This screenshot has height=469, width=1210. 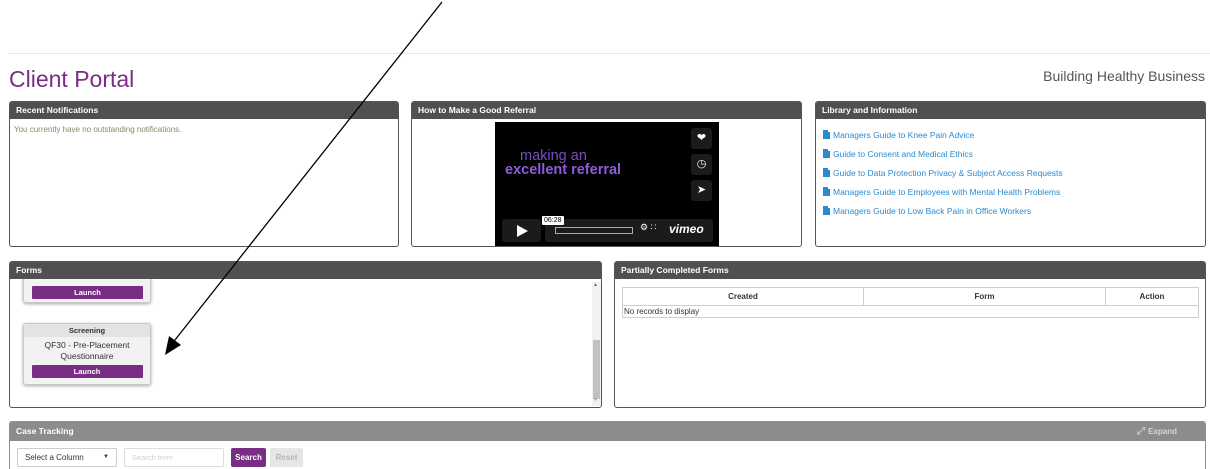 I want to click on column-header-created: Created, so click(x=743, y=296).